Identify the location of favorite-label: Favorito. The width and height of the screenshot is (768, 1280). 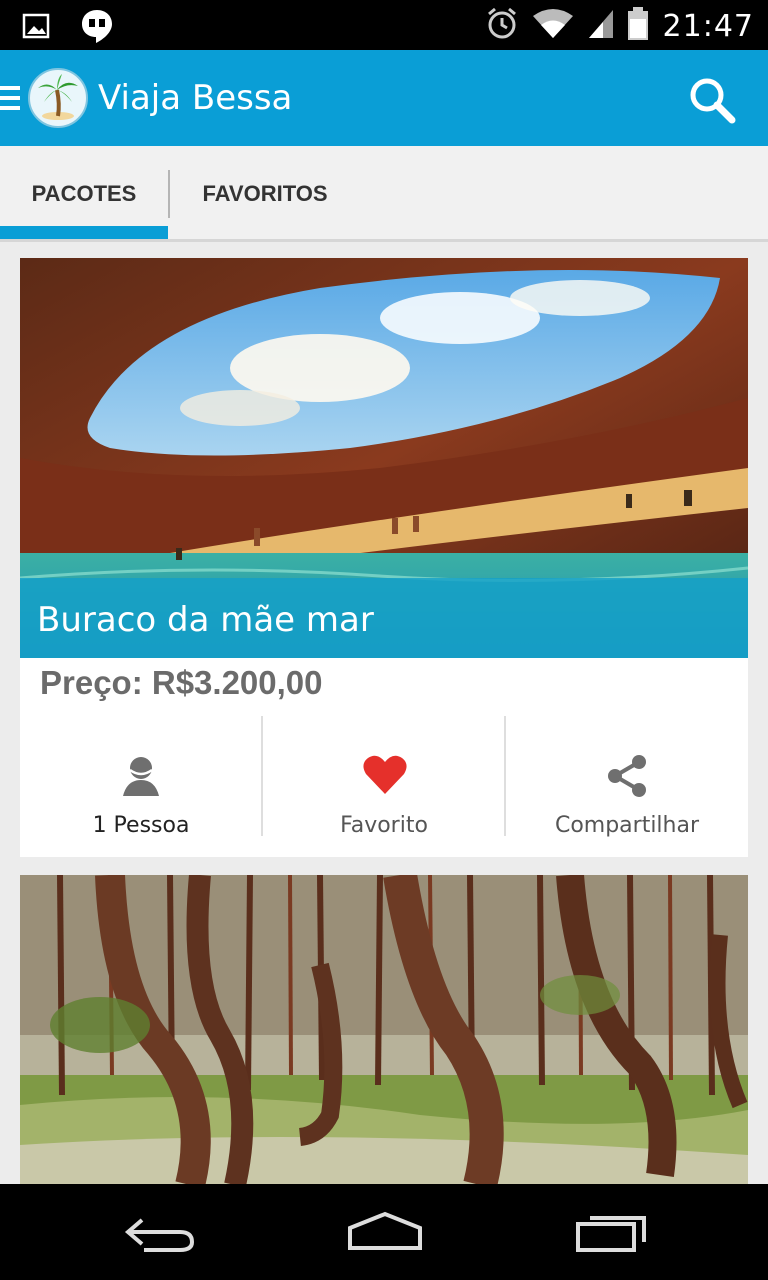
(384, 825).